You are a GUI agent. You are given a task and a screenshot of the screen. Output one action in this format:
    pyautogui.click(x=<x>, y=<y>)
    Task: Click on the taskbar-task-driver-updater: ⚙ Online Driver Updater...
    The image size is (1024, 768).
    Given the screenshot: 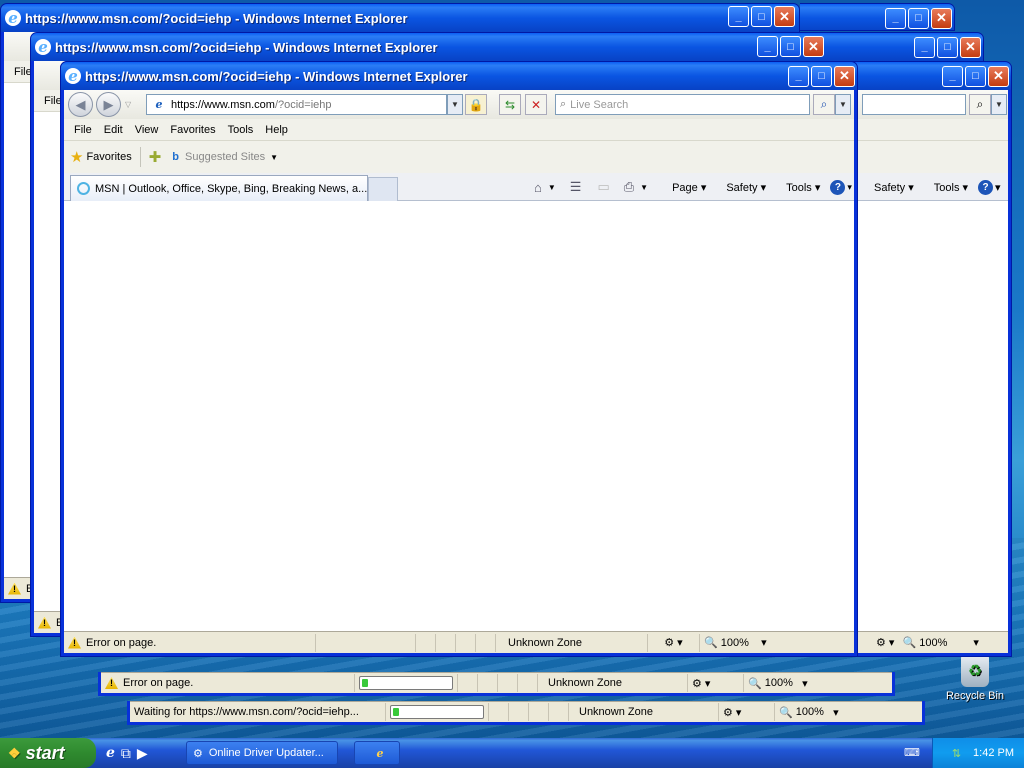 What is the action you would take?
    pyautogui.click(x=262, y=753)
    